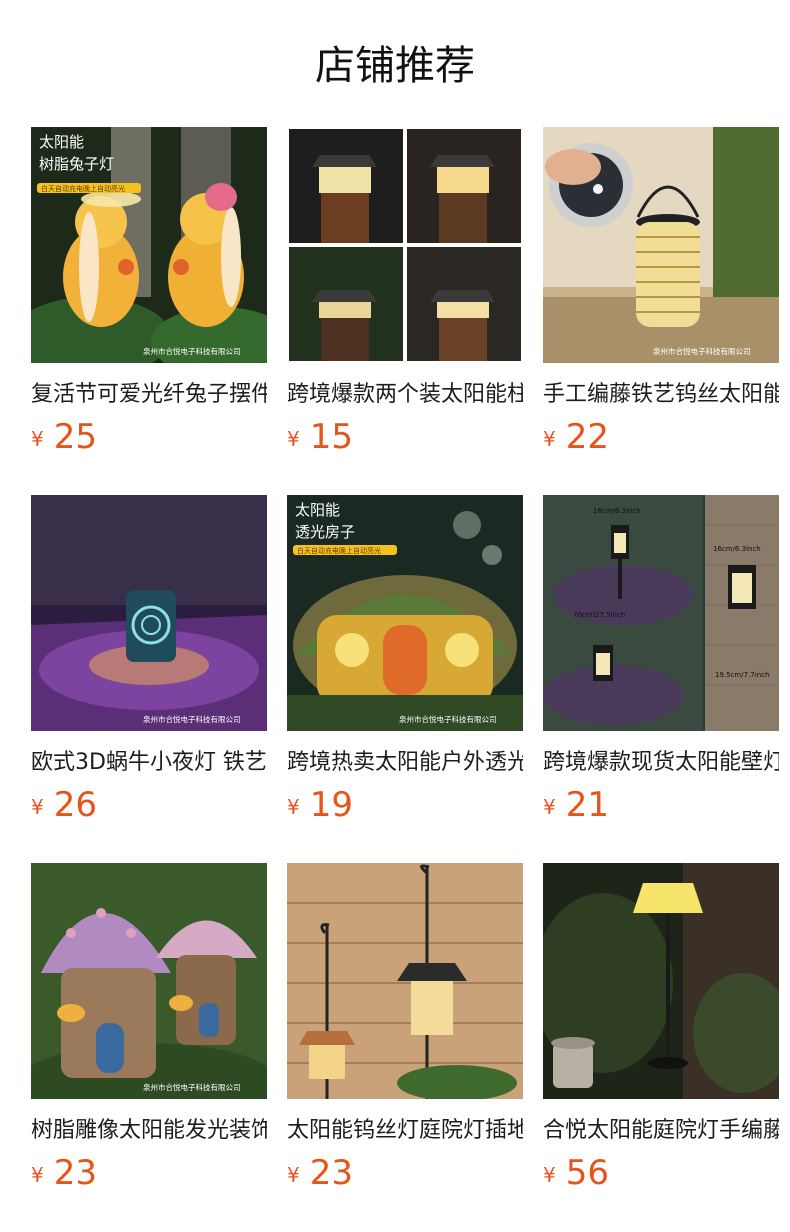  I want to click on price-value: 19, so click(331, 805).